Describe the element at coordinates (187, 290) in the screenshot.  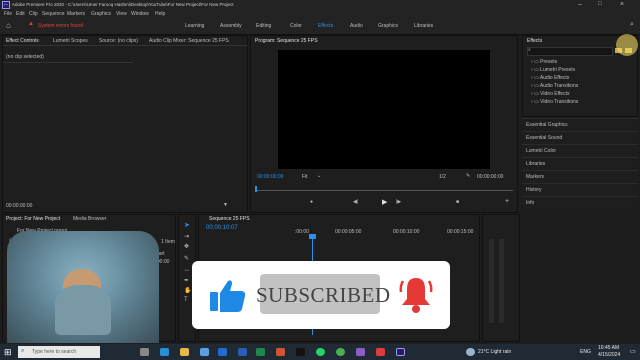
I see `hand-tool-icon: ✋` at that location.